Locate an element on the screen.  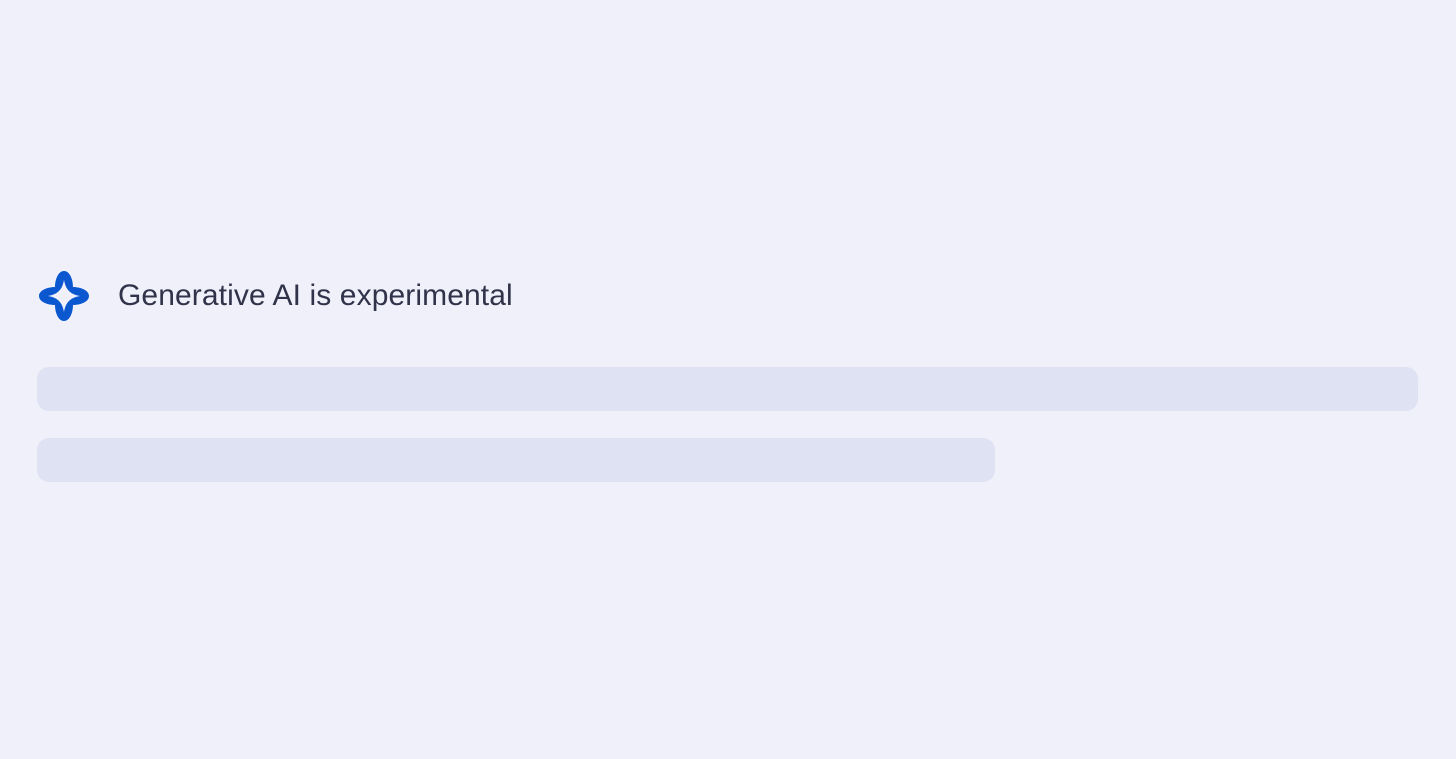
page-title: Generative AI is experimental is located at coordinates (315, 295).